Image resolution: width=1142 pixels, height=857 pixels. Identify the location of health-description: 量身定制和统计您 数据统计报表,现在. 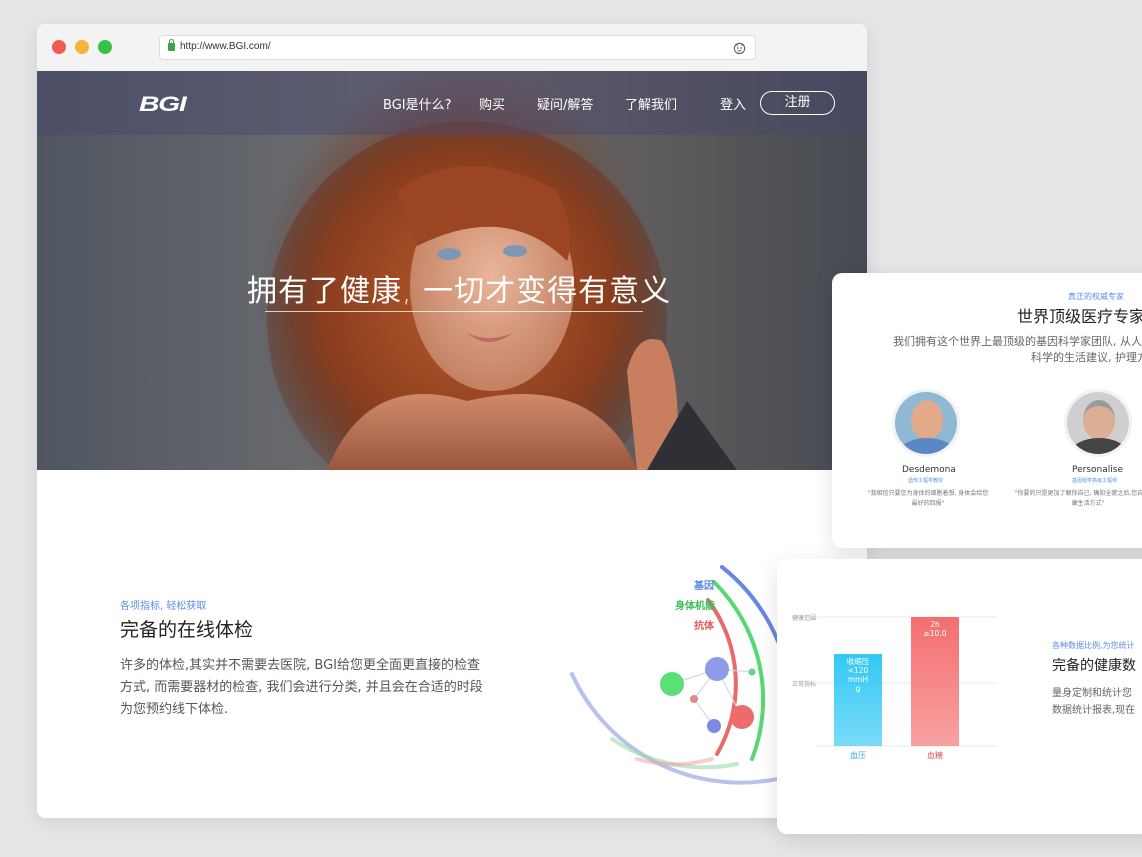
(1093, 702).